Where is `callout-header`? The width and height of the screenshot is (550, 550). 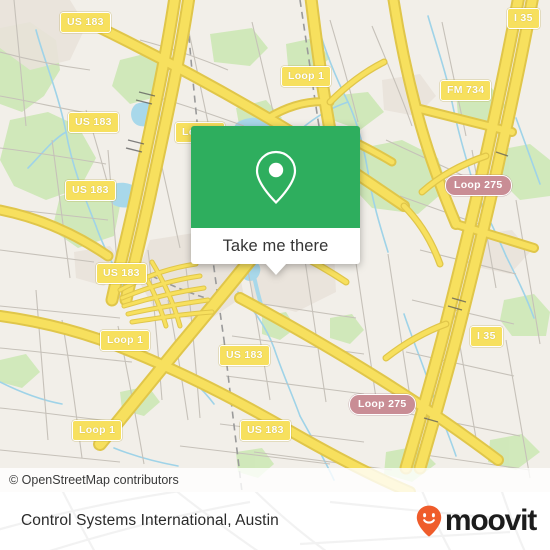
callout-header is located at coordinates (275, 177).